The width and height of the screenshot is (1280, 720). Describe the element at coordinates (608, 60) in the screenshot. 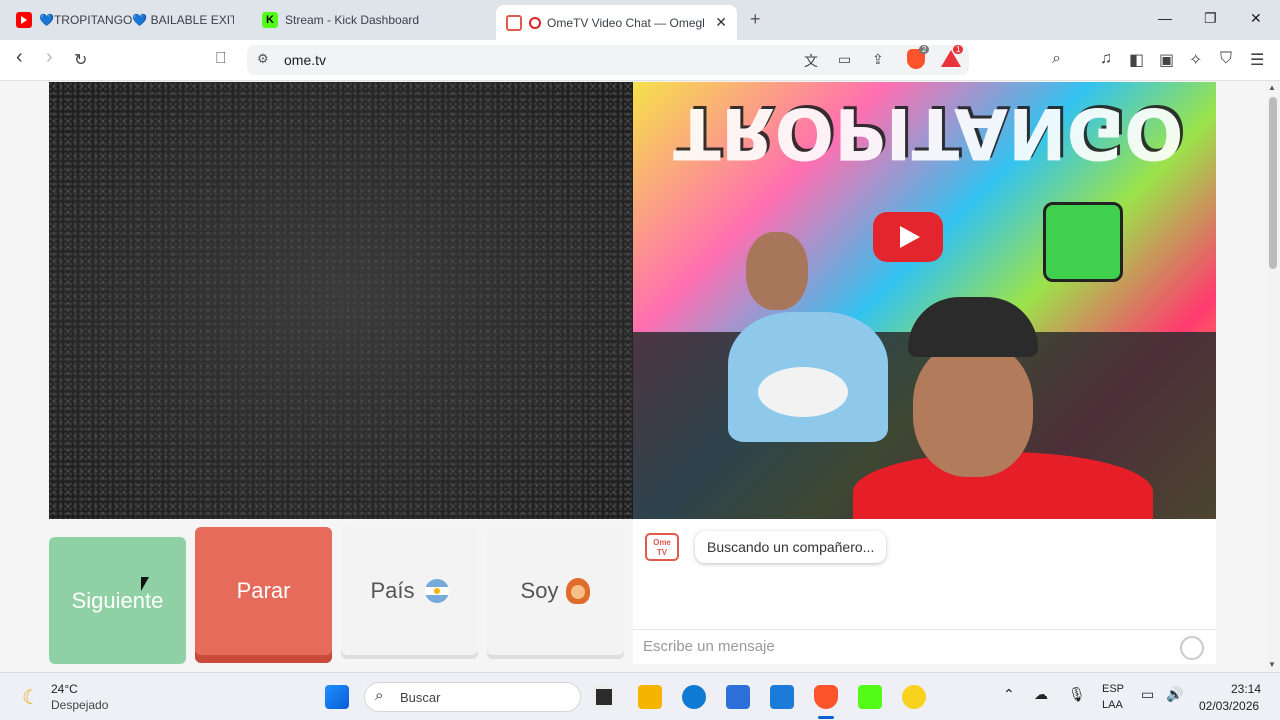

I see `address-bar: ⚙ ome.tv 文 ▭ ⇪ 2 1` at that location.